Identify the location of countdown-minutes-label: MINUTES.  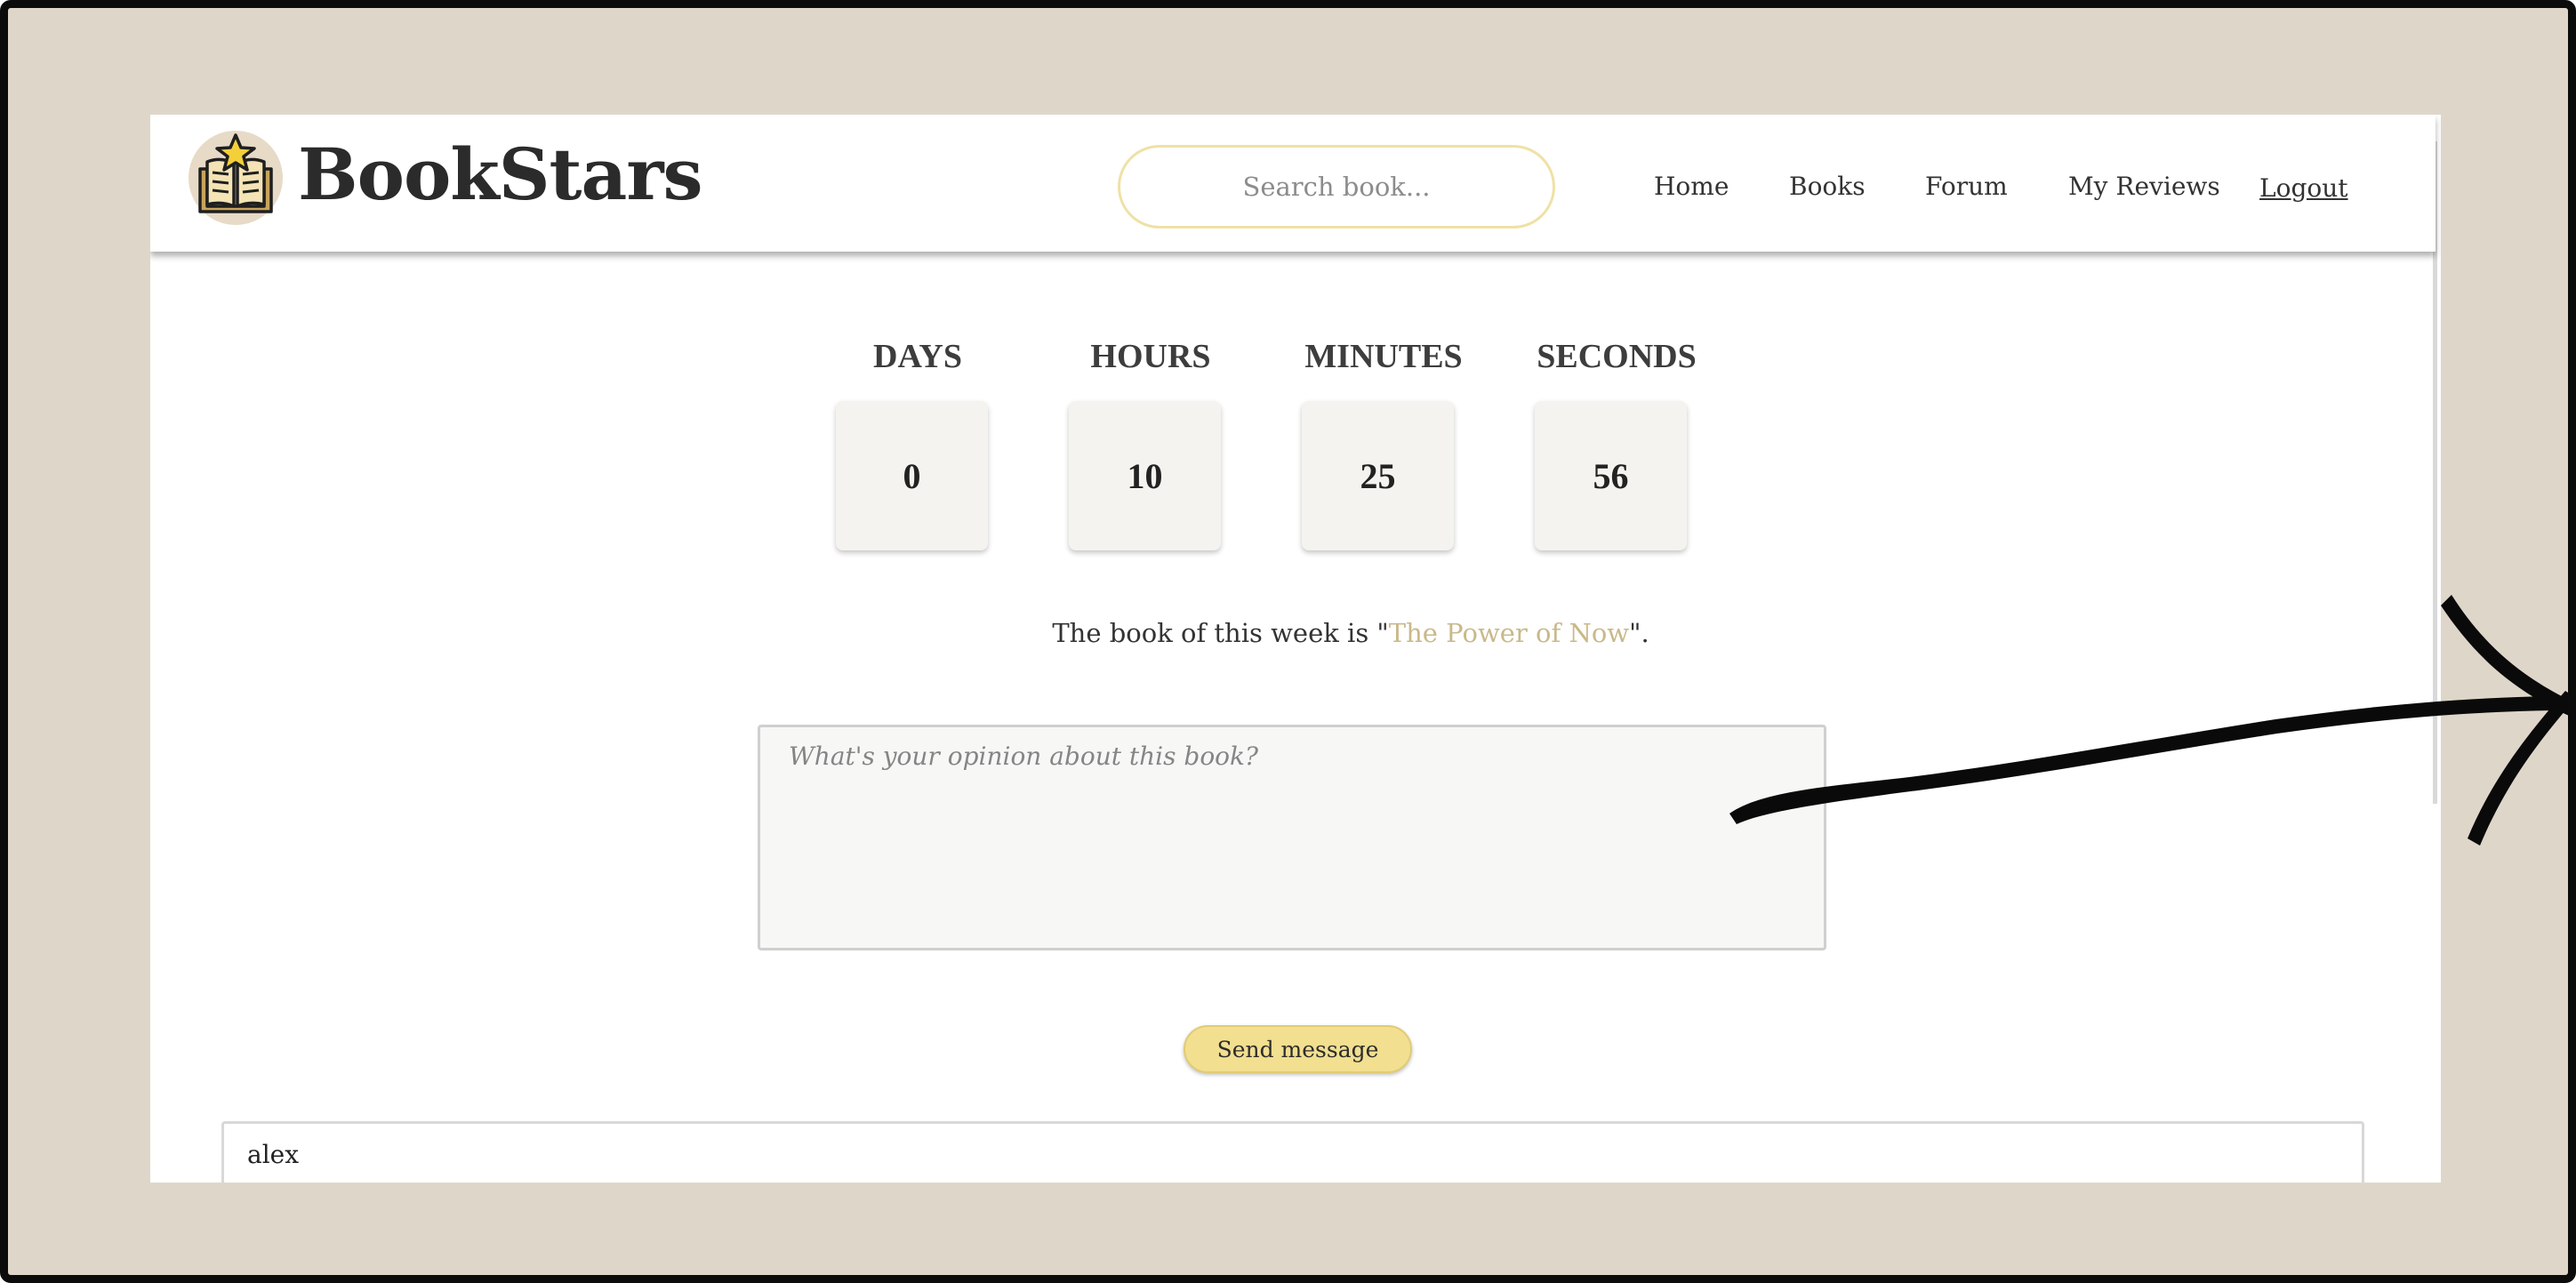
(1383, 356).